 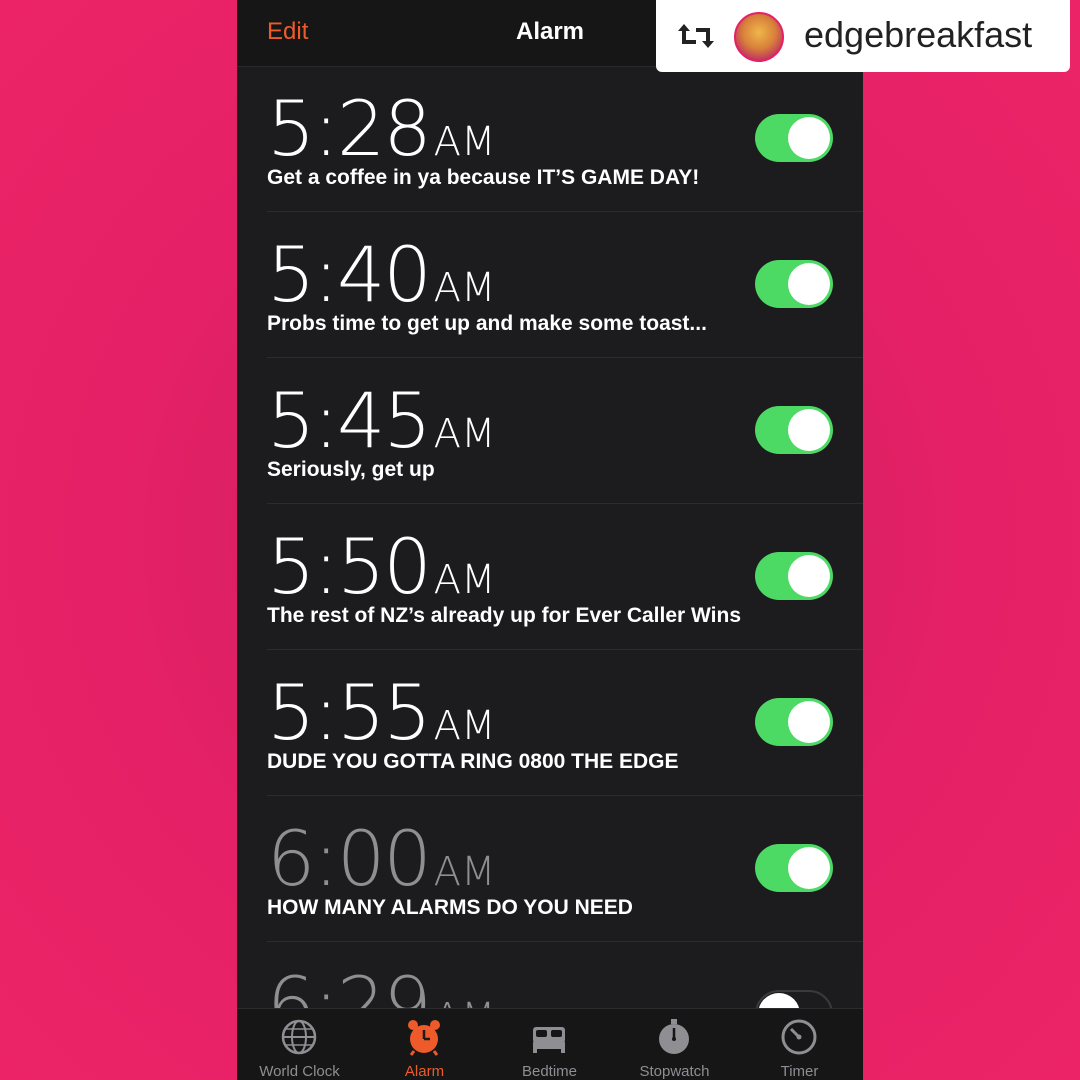 What do you see at coordinates (759, 37) in the screenshot?
I see `avatar` at bounding box center [759, 37].